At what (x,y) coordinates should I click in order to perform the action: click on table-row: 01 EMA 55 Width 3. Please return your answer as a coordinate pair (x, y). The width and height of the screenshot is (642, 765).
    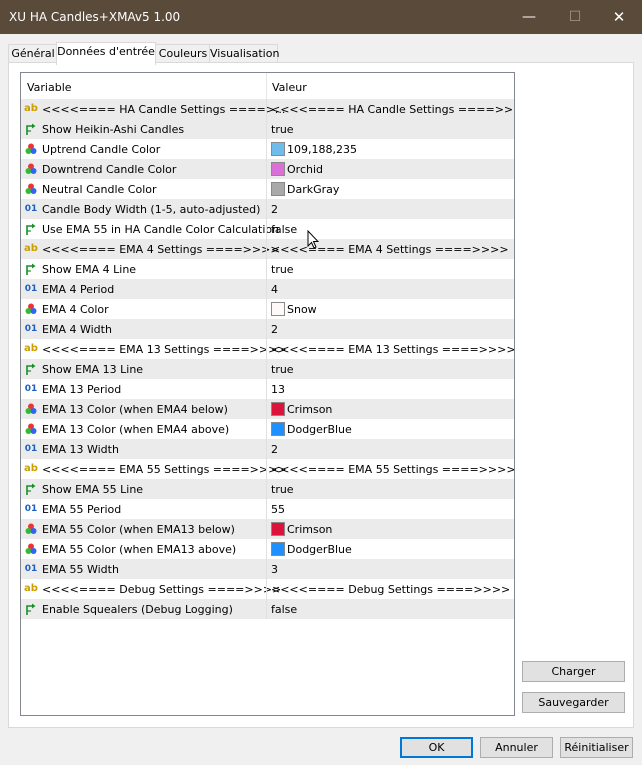
    Looking at the image, I should click on (267, 569).